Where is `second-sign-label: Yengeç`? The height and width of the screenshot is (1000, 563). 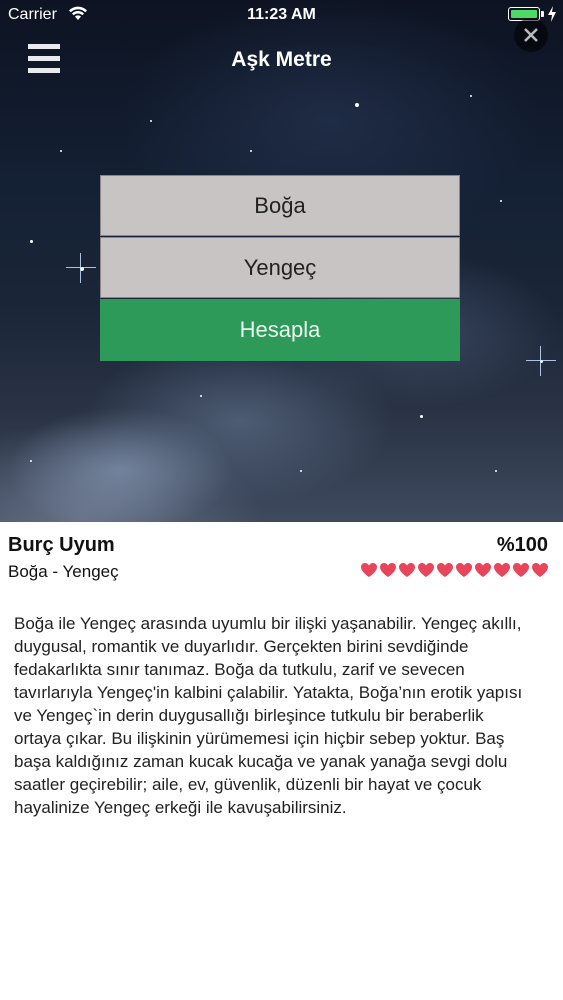 second-sign-label: Yengeç is located at coordinates (280, 267).